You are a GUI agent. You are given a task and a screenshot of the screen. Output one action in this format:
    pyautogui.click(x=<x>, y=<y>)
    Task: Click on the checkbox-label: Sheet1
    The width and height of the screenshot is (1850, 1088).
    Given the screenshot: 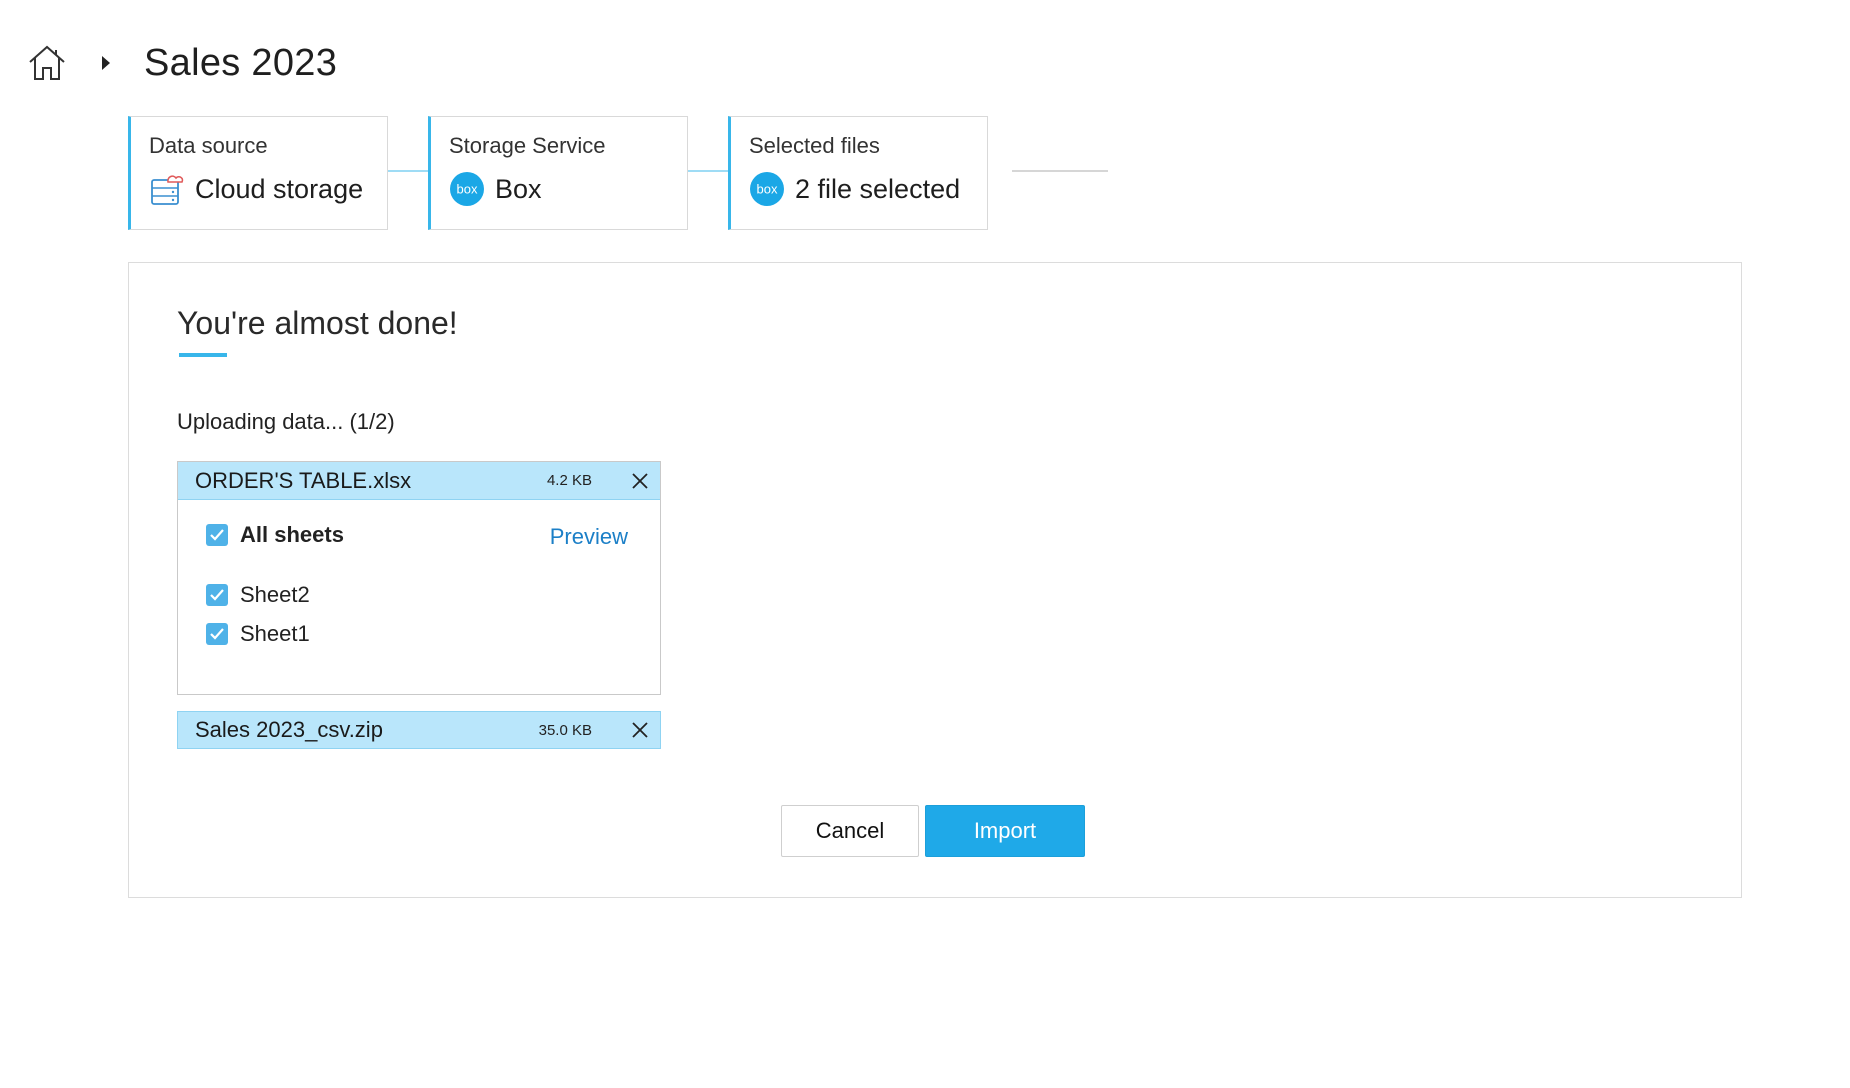 What is the action you would take?
    pyautogui.click(x=275, y=633)
    